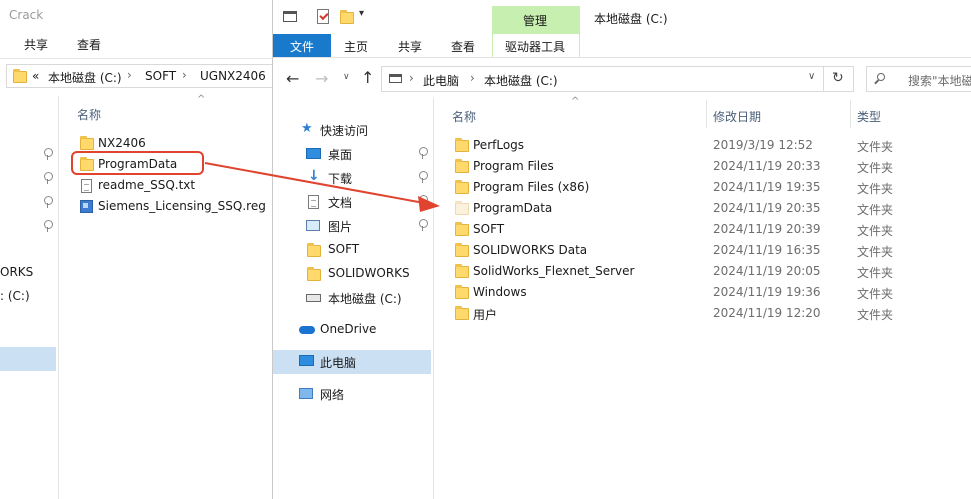 The width and height of the screenshot is (971, 499). What do you see at coordinates (352, 330) in the screenshot?
I see `nav-onedrive: OneDrive` at bounding box center [352, 330].